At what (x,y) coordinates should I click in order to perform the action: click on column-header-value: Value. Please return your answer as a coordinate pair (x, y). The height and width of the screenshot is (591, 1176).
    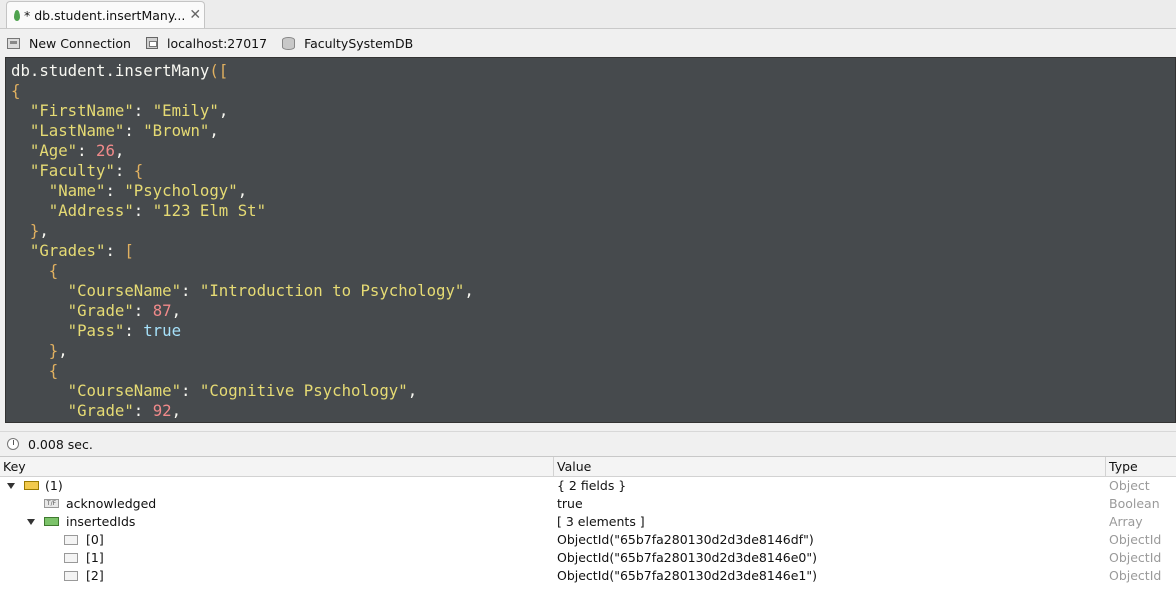
    Looking at the image, I should click on (830, 466).